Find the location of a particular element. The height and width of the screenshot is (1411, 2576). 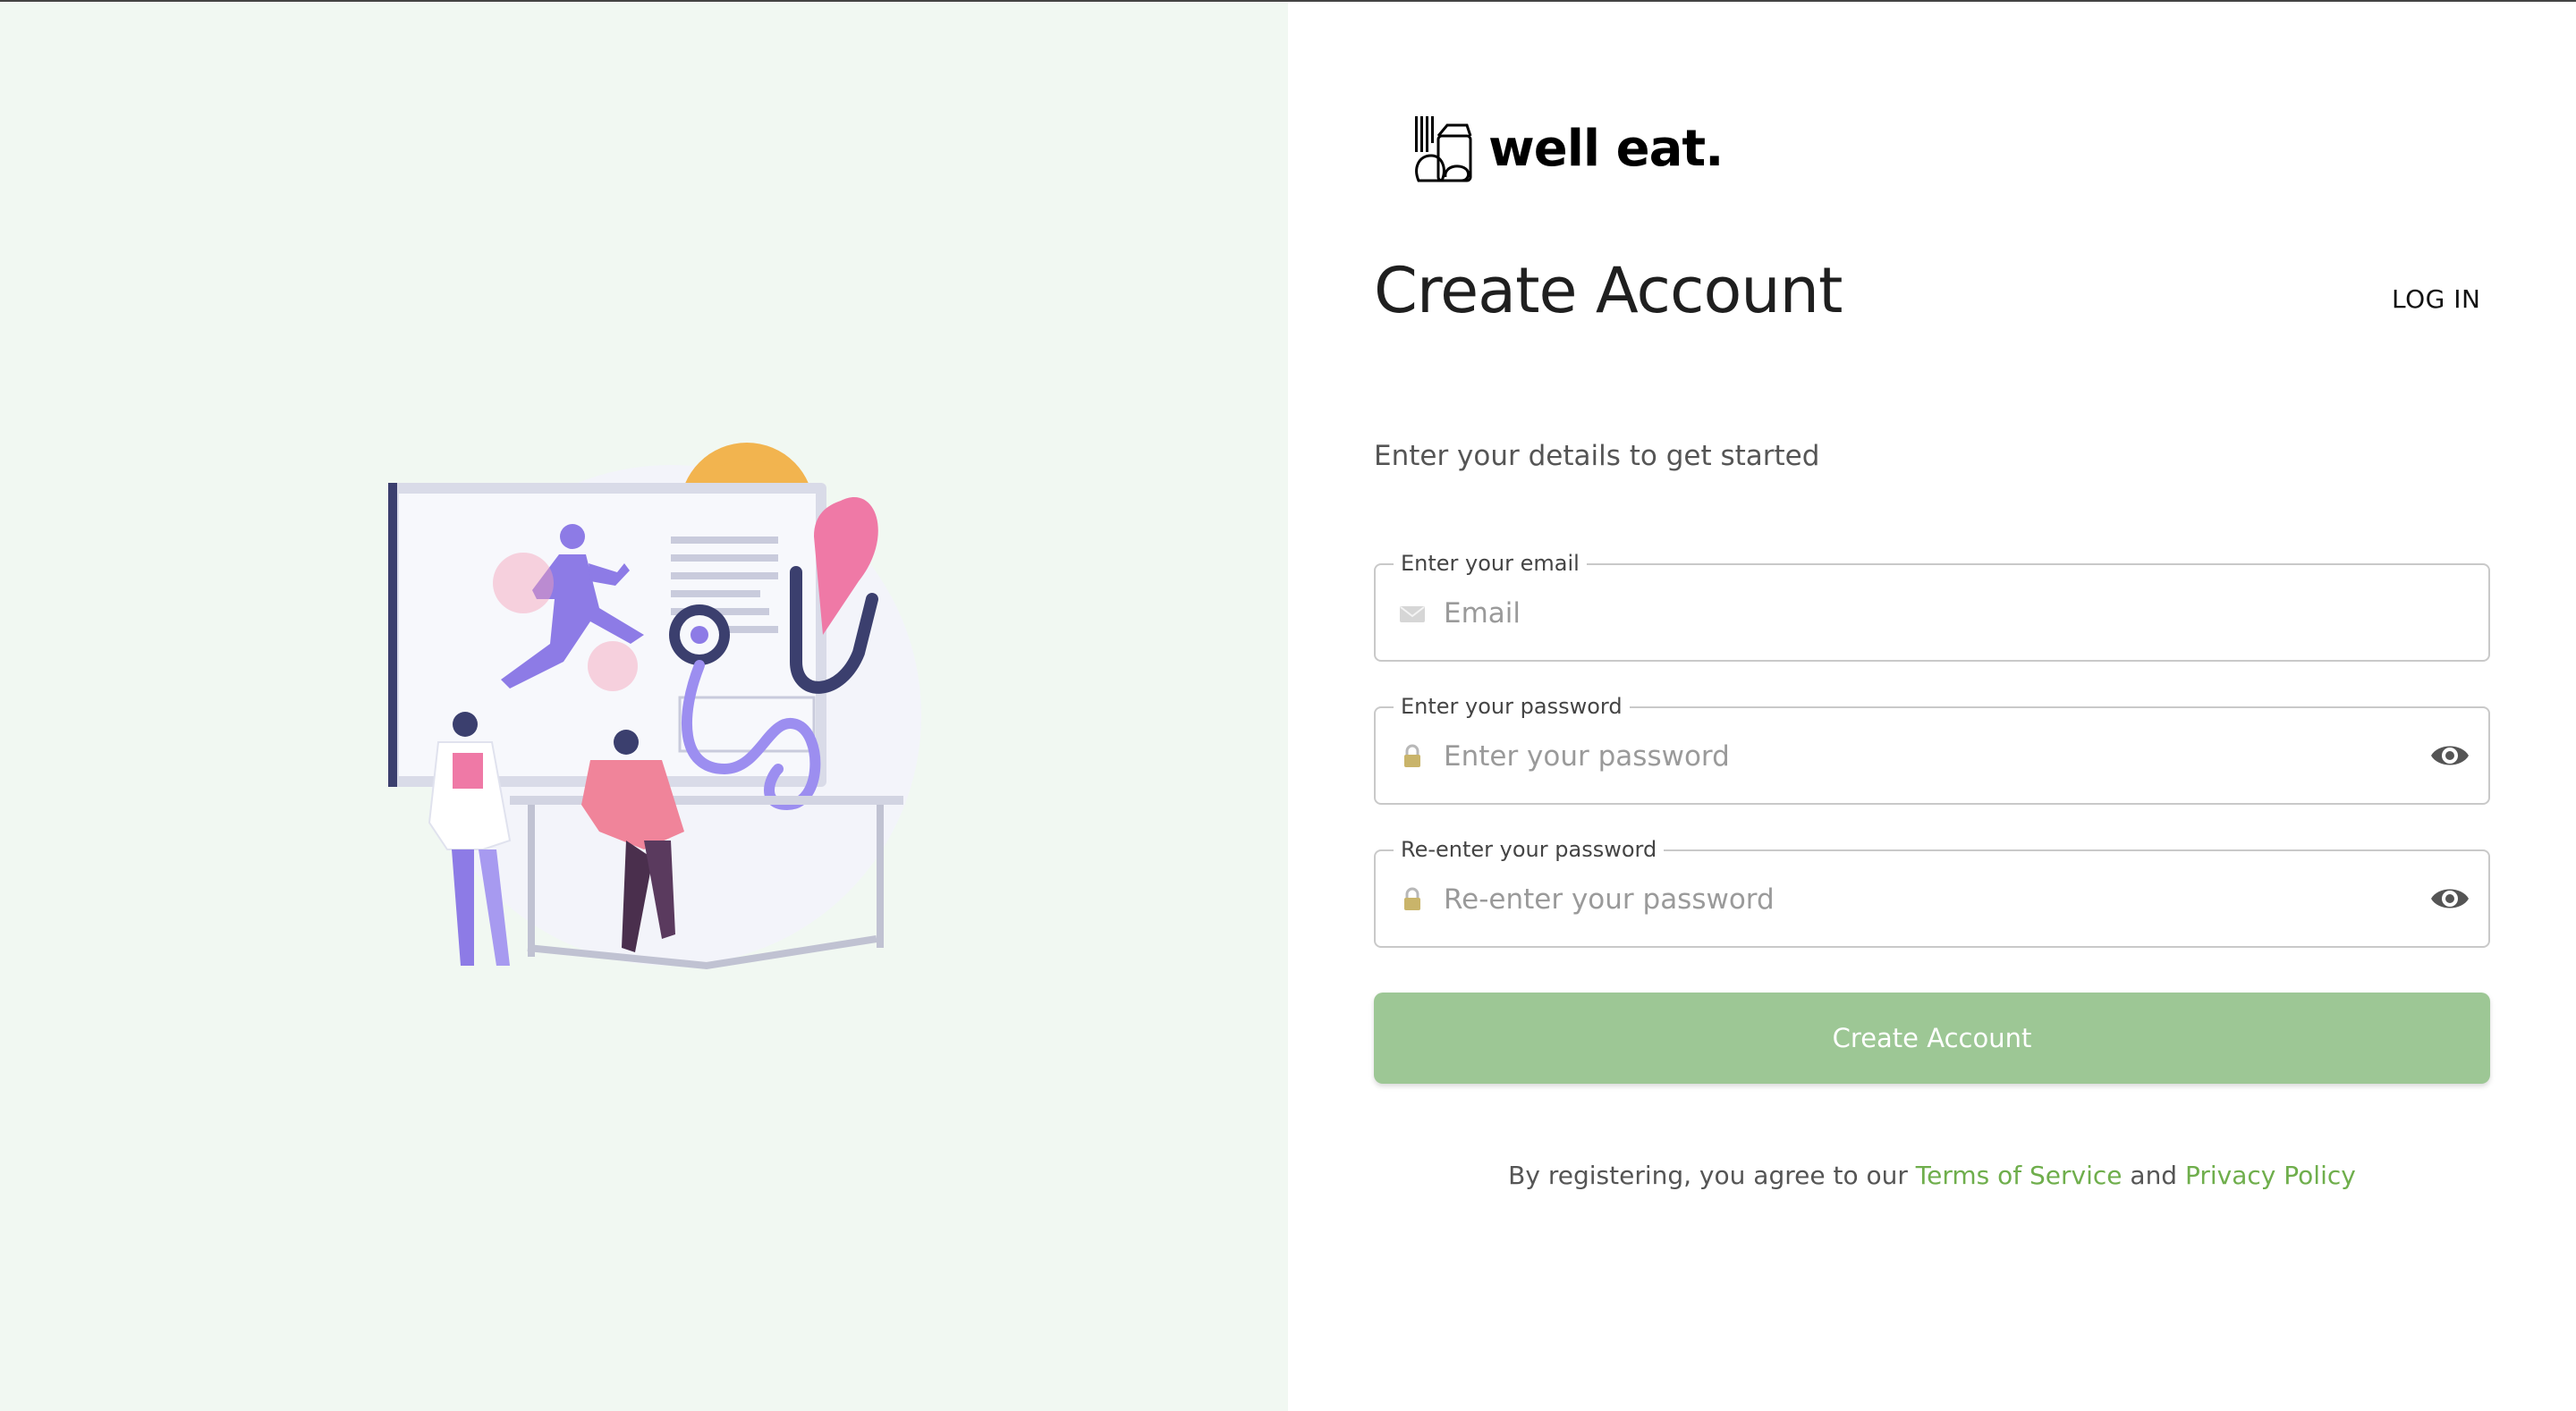

legal-prefix: By registering, you agree to our is located at coordinates (1708, 1175).